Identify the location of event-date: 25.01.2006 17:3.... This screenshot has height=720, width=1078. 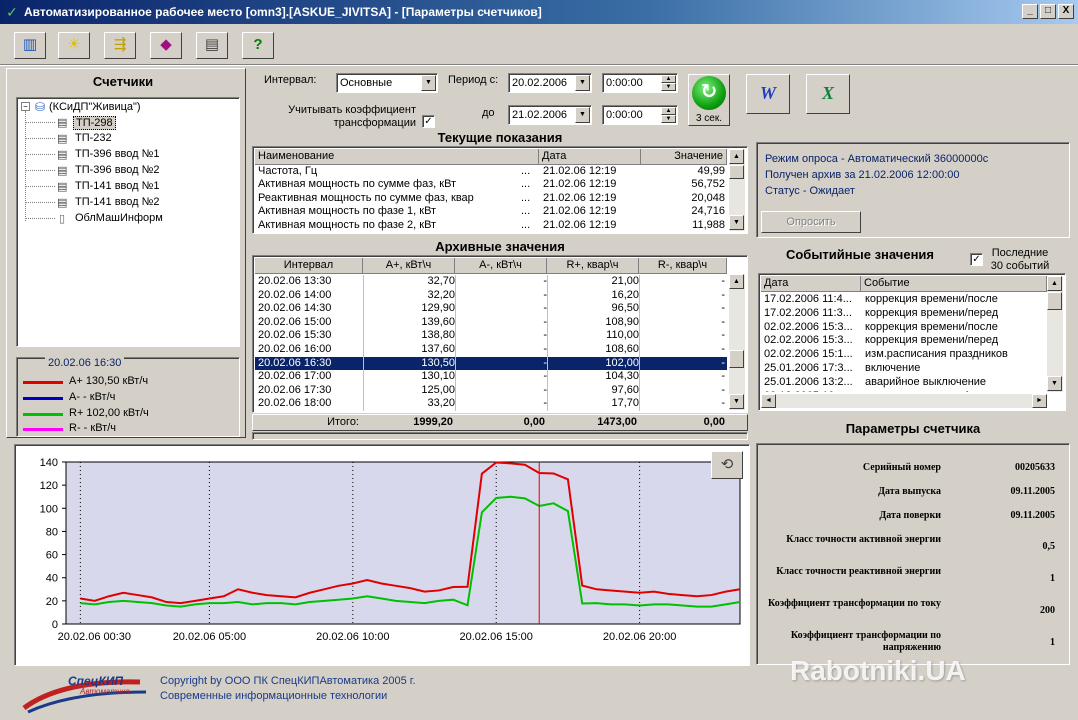
(812, 368).